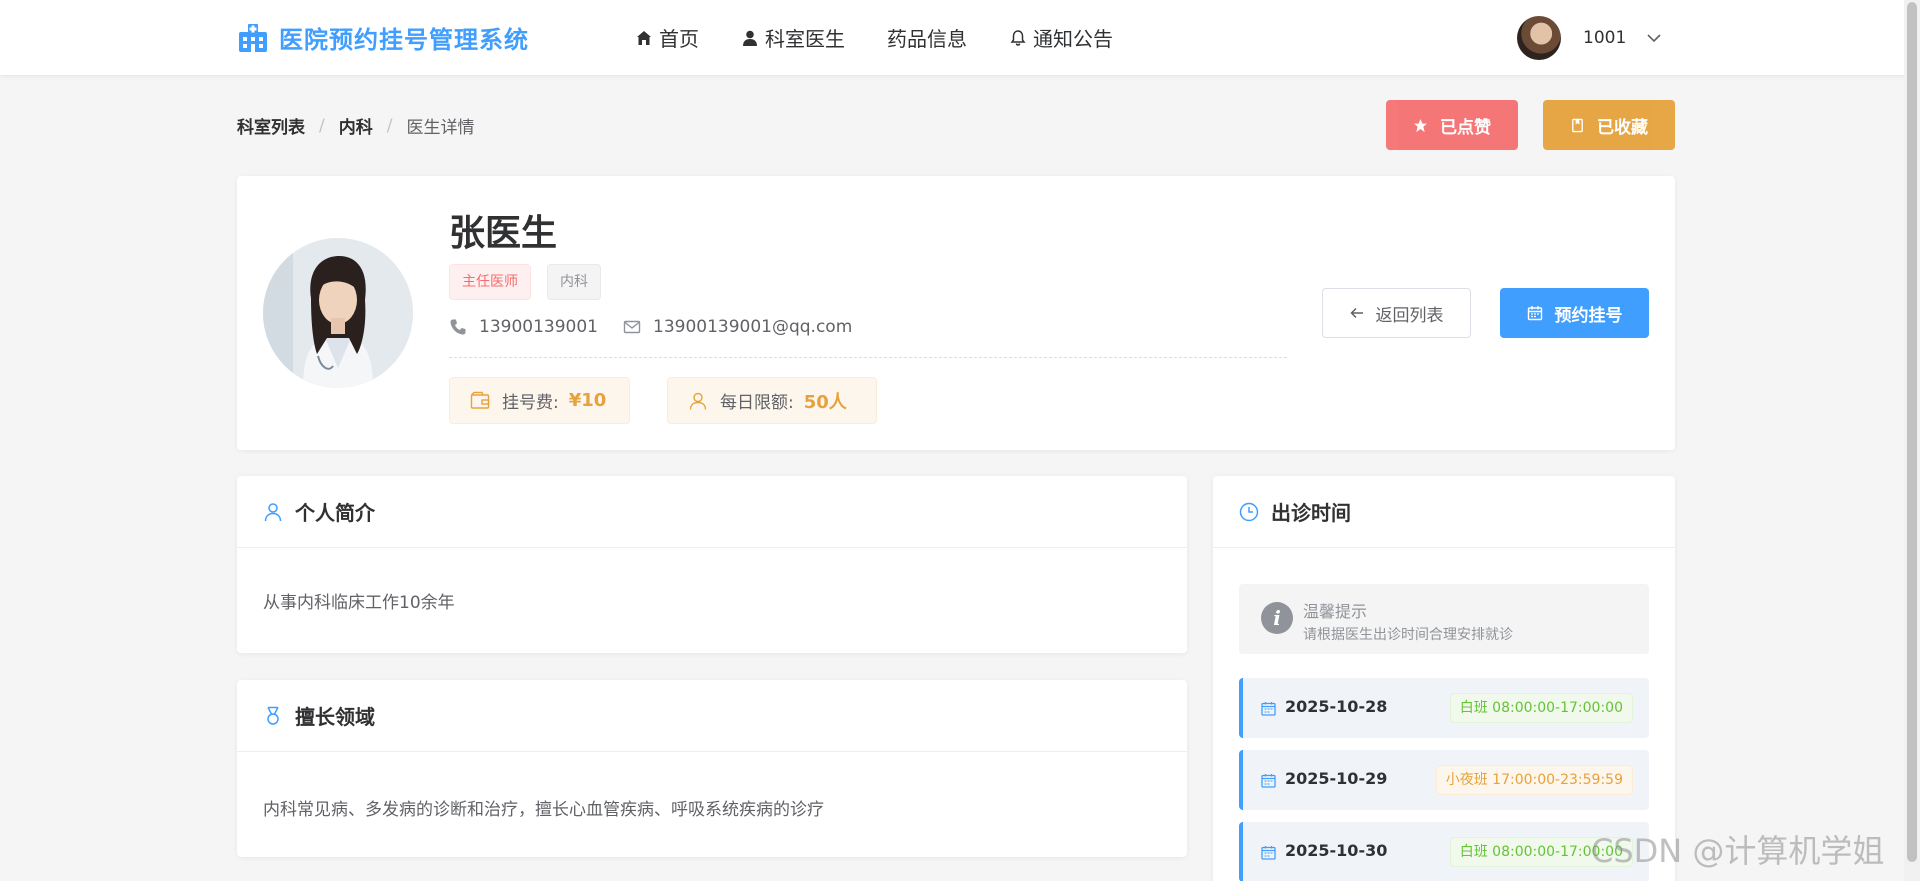 This screenshot has height=881, width=1920. I want to click on doctor-phone-text: 13900139001, so click(538, 327).